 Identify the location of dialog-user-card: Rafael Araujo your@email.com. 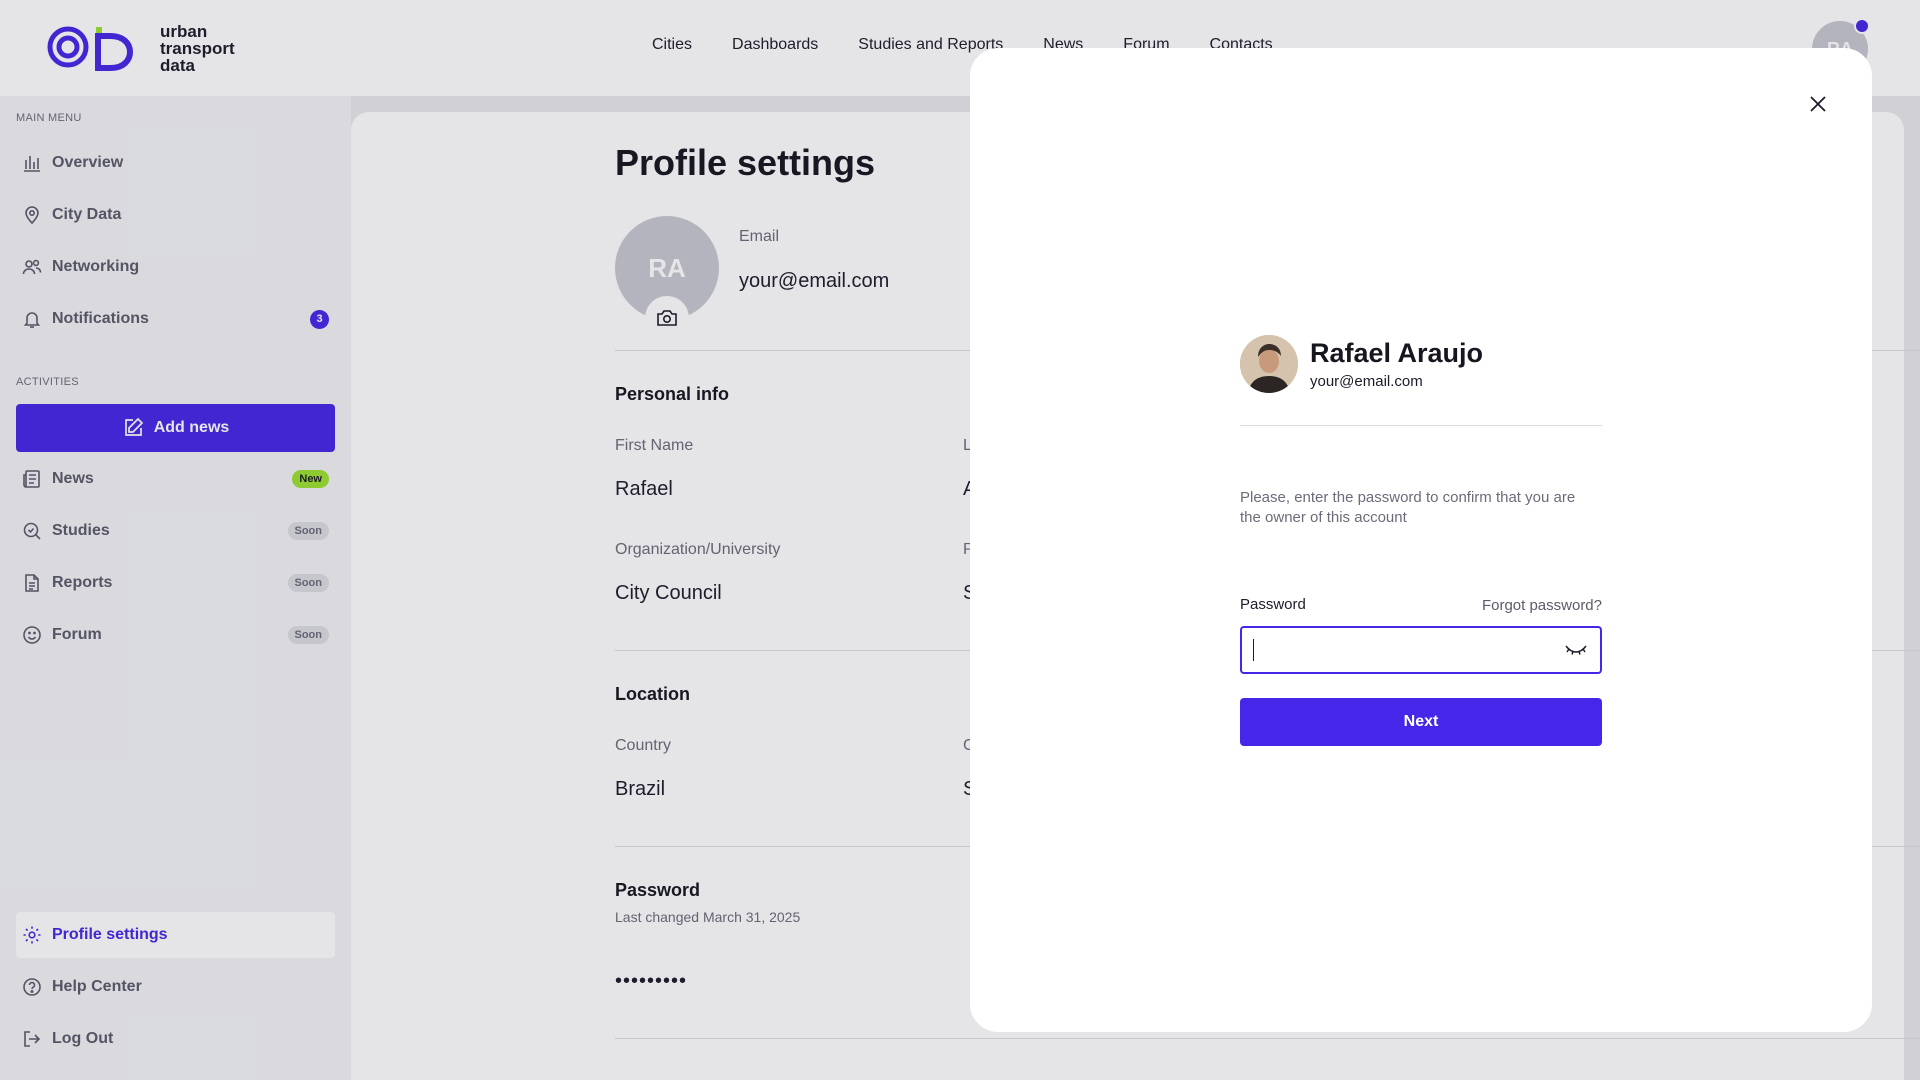
(1361, 364).